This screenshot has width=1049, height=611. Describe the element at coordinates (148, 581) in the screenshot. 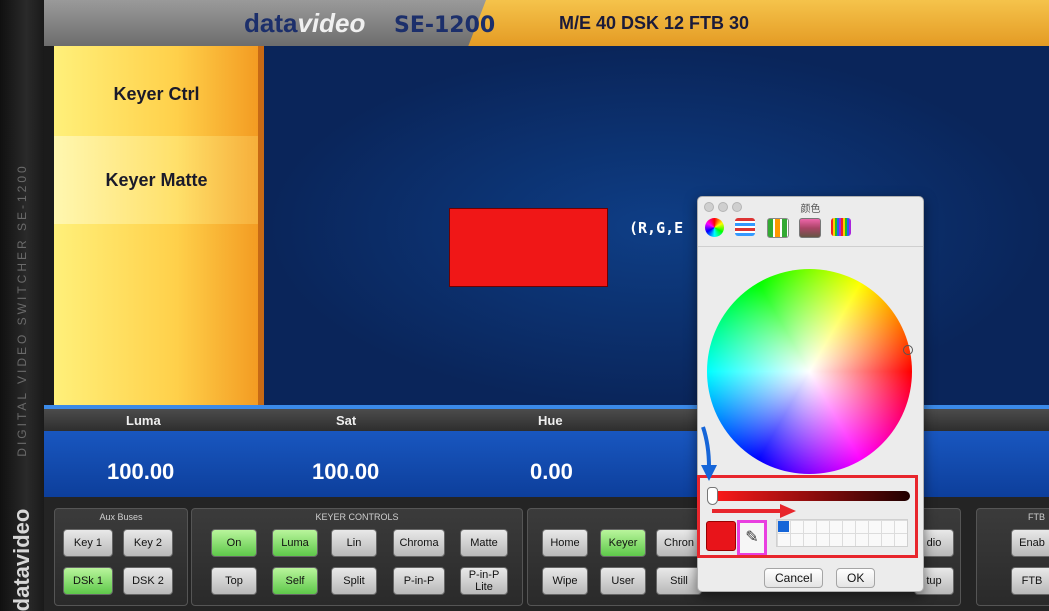

I see `dsk2-button: DSK 2` at that location.